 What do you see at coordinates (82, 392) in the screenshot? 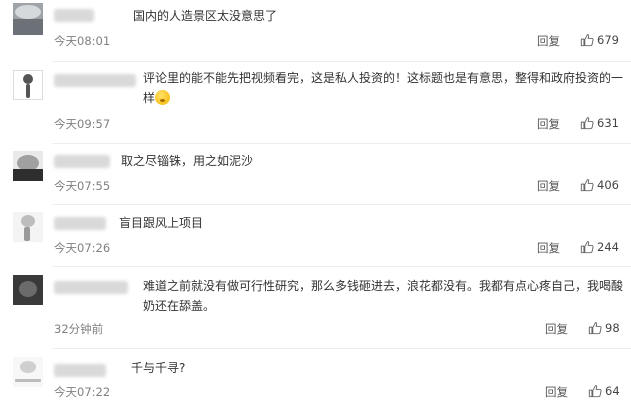
I see `comment-time: 今天07:22` at bounding box center [82, 392].